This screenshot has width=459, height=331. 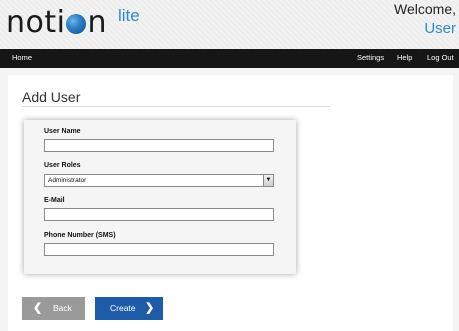 I want to click on current-username: User, so click(x=440, y=28).